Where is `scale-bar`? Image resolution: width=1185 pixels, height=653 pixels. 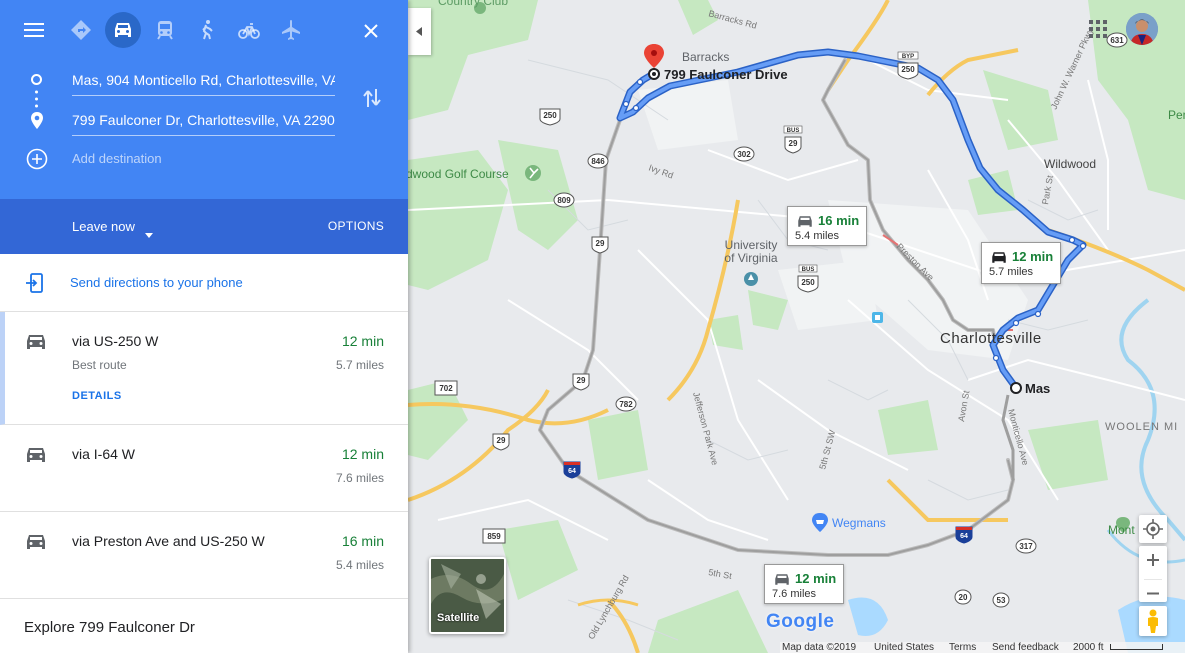
scale-bar is located at coordinates (1136, 647).